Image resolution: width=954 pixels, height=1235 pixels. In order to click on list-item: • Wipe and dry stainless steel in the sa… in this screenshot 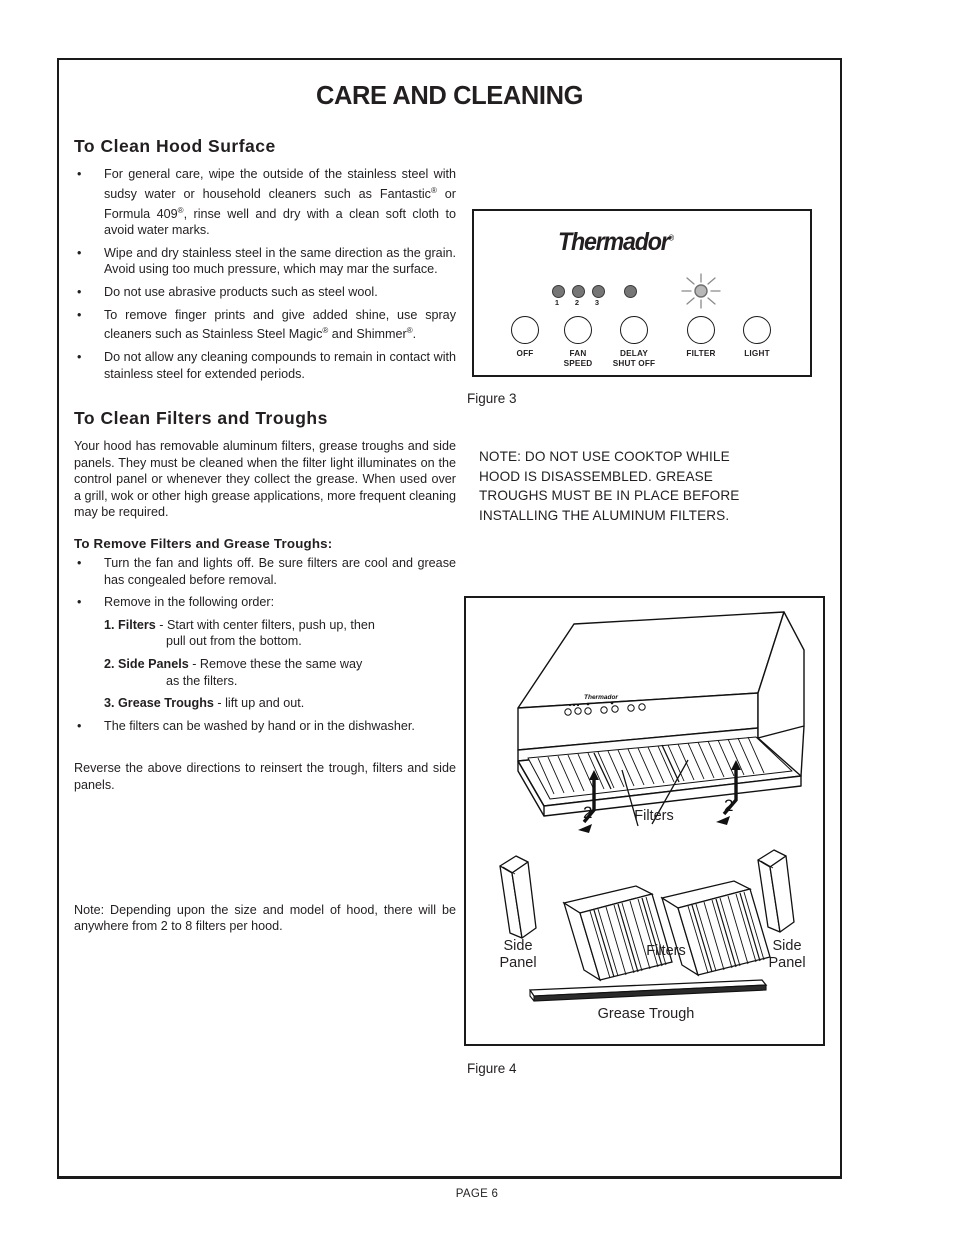, I will do `click(265, 261)`.